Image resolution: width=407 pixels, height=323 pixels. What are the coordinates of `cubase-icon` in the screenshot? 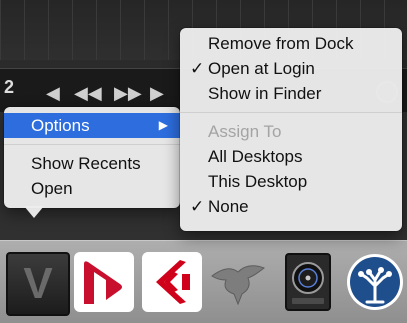 It's located at (172, 282).